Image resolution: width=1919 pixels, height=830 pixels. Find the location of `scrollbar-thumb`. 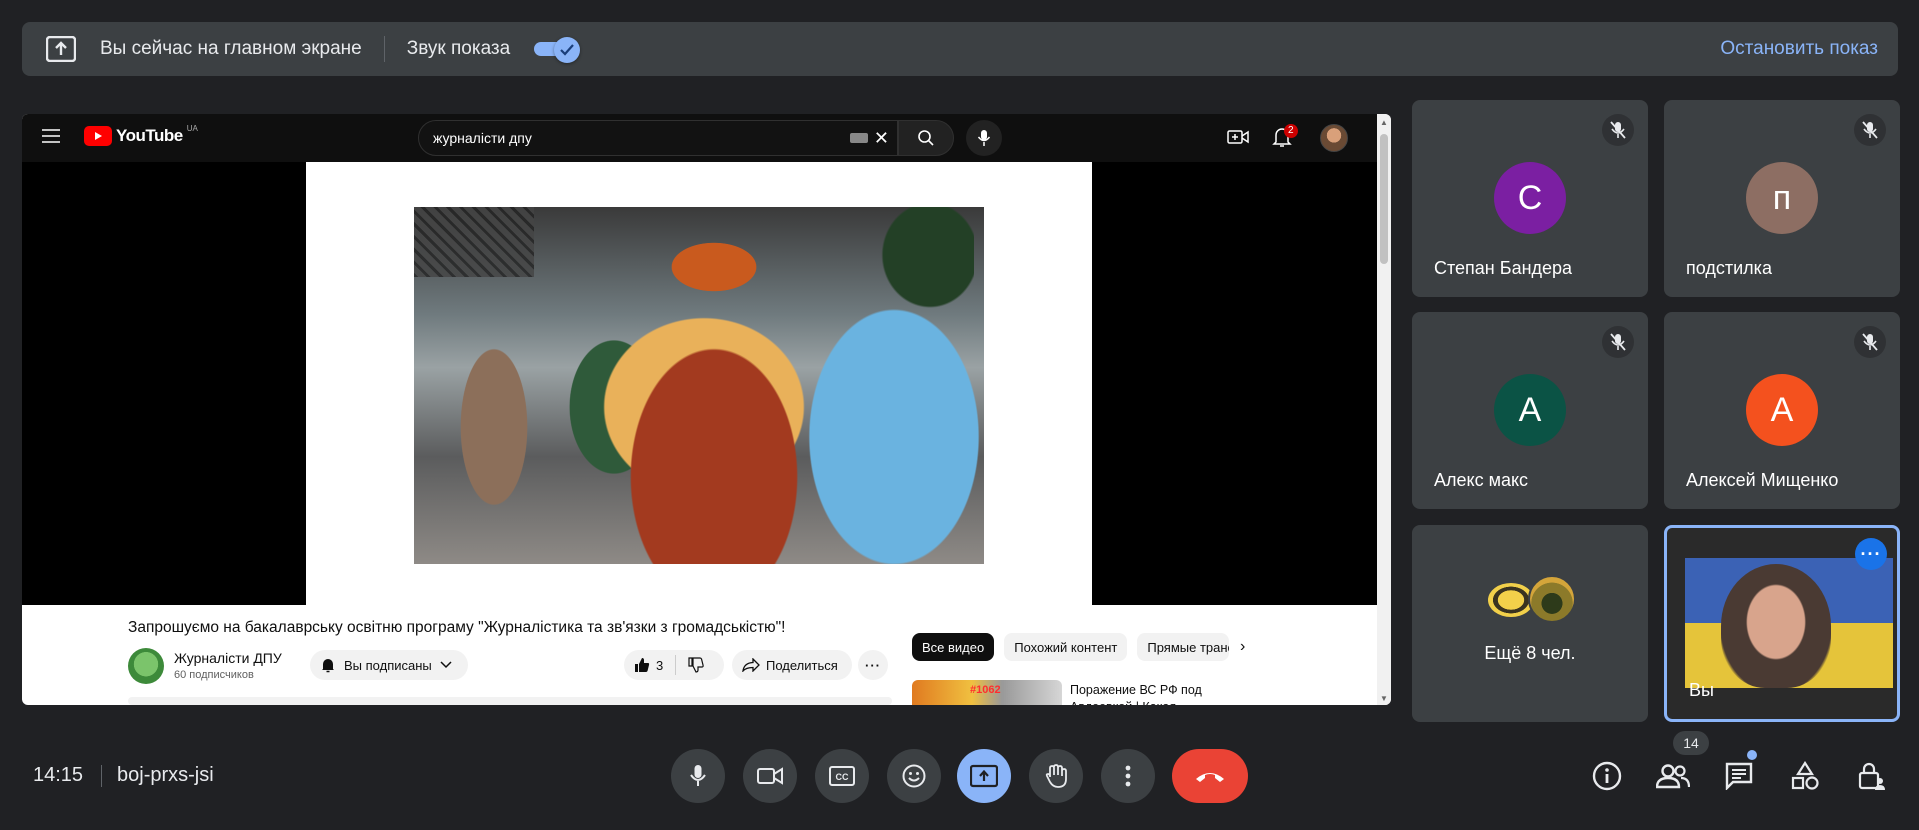

scrollbar-thumb is located at coordinates (1384, 199).